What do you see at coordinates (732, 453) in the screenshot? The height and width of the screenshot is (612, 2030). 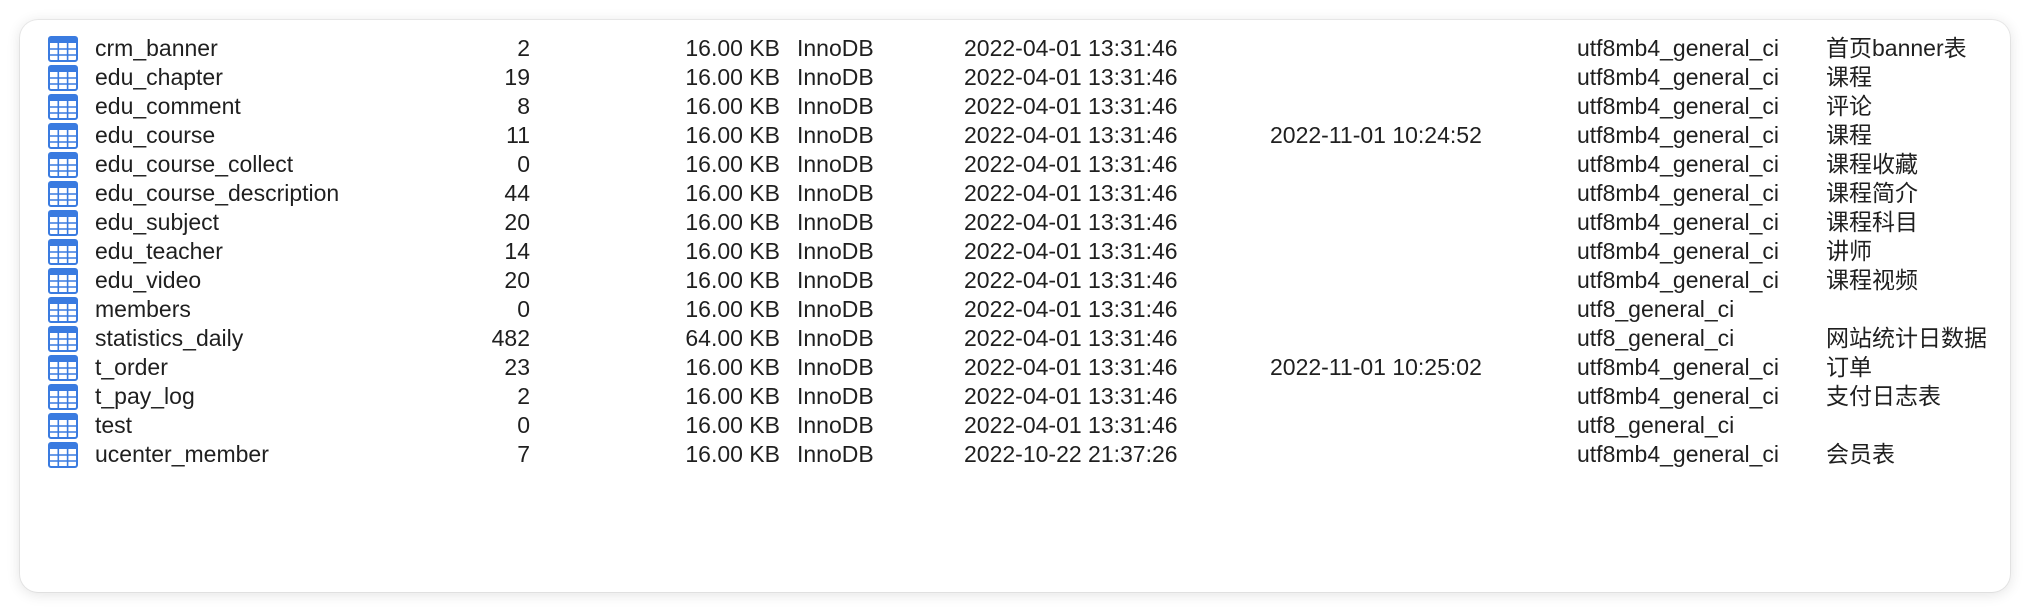 I see `data-size: 16.00 KB` at bounding box center [732, 453].